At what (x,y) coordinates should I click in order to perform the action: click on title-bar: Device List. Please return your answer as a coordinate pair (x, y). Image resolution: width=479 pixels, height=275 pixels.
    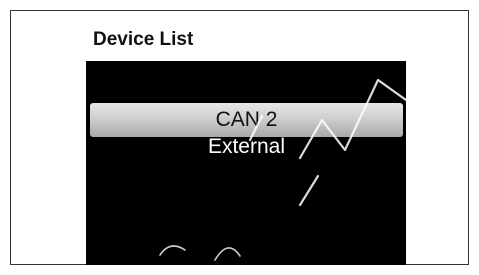
    Looking at the image, I should click on (246, 42).